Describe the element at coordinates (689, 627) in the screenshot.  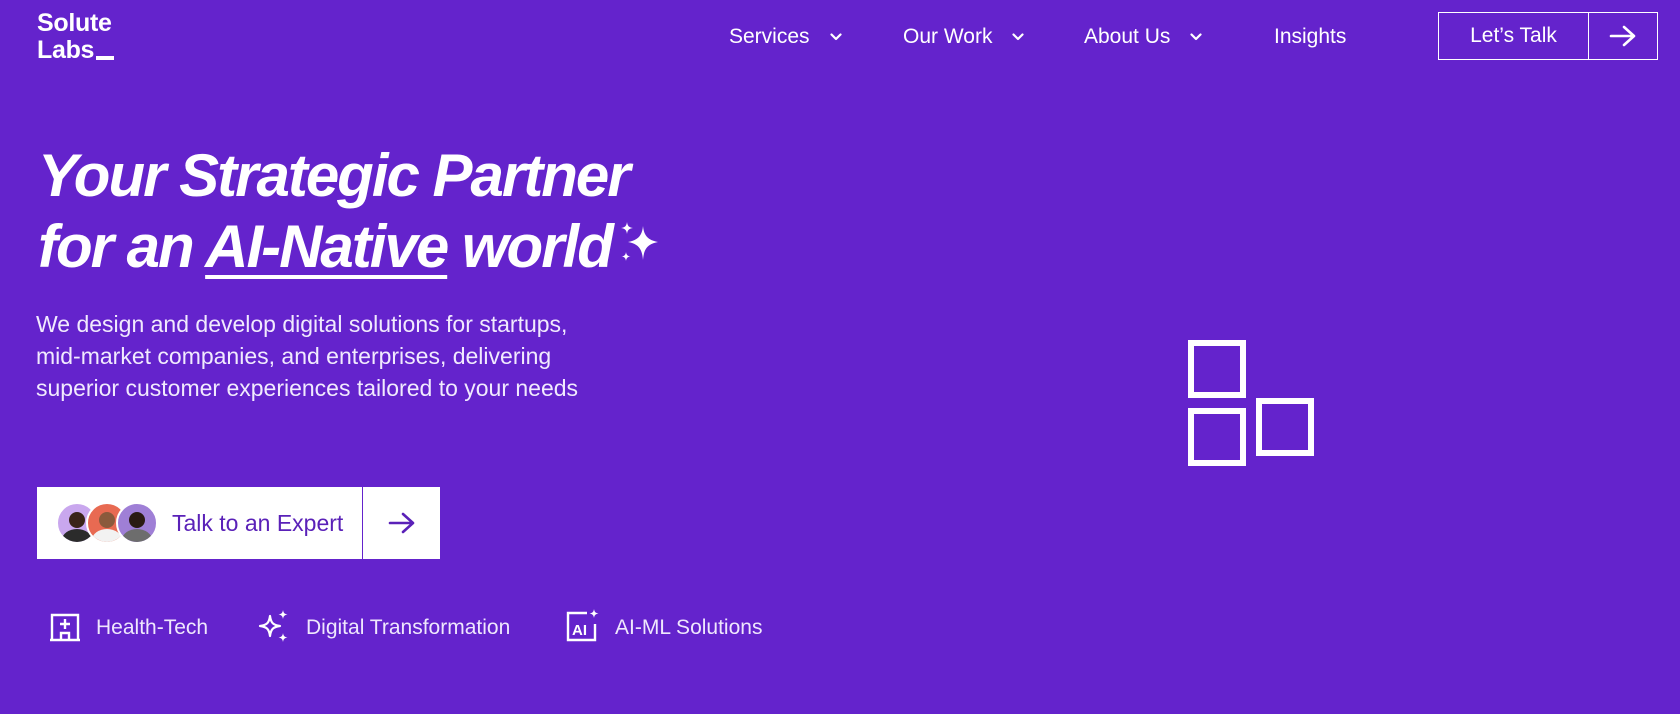
I see `tag-label: AI-ML Solutions` at that location.